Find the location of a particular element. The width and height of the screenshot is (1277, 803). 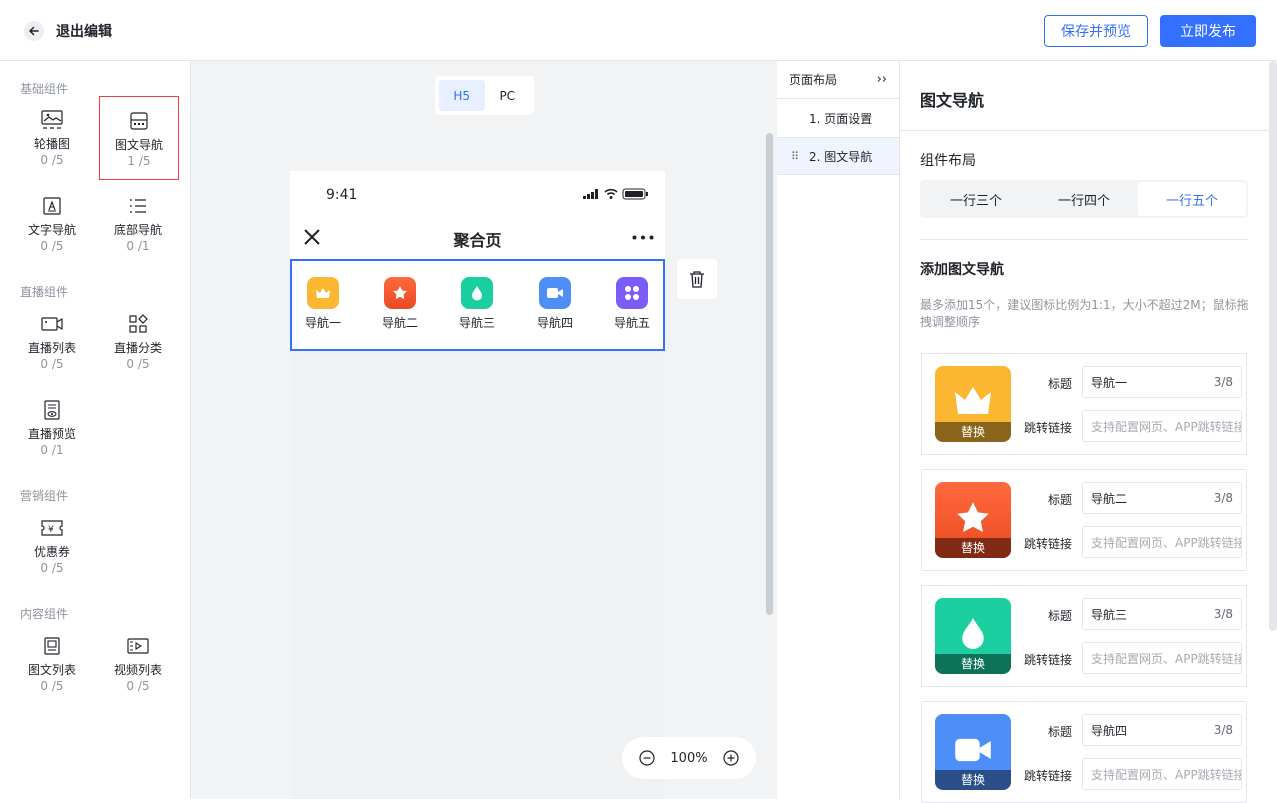

nav-item-label: 导航一 is located at coordinates (322, 323).